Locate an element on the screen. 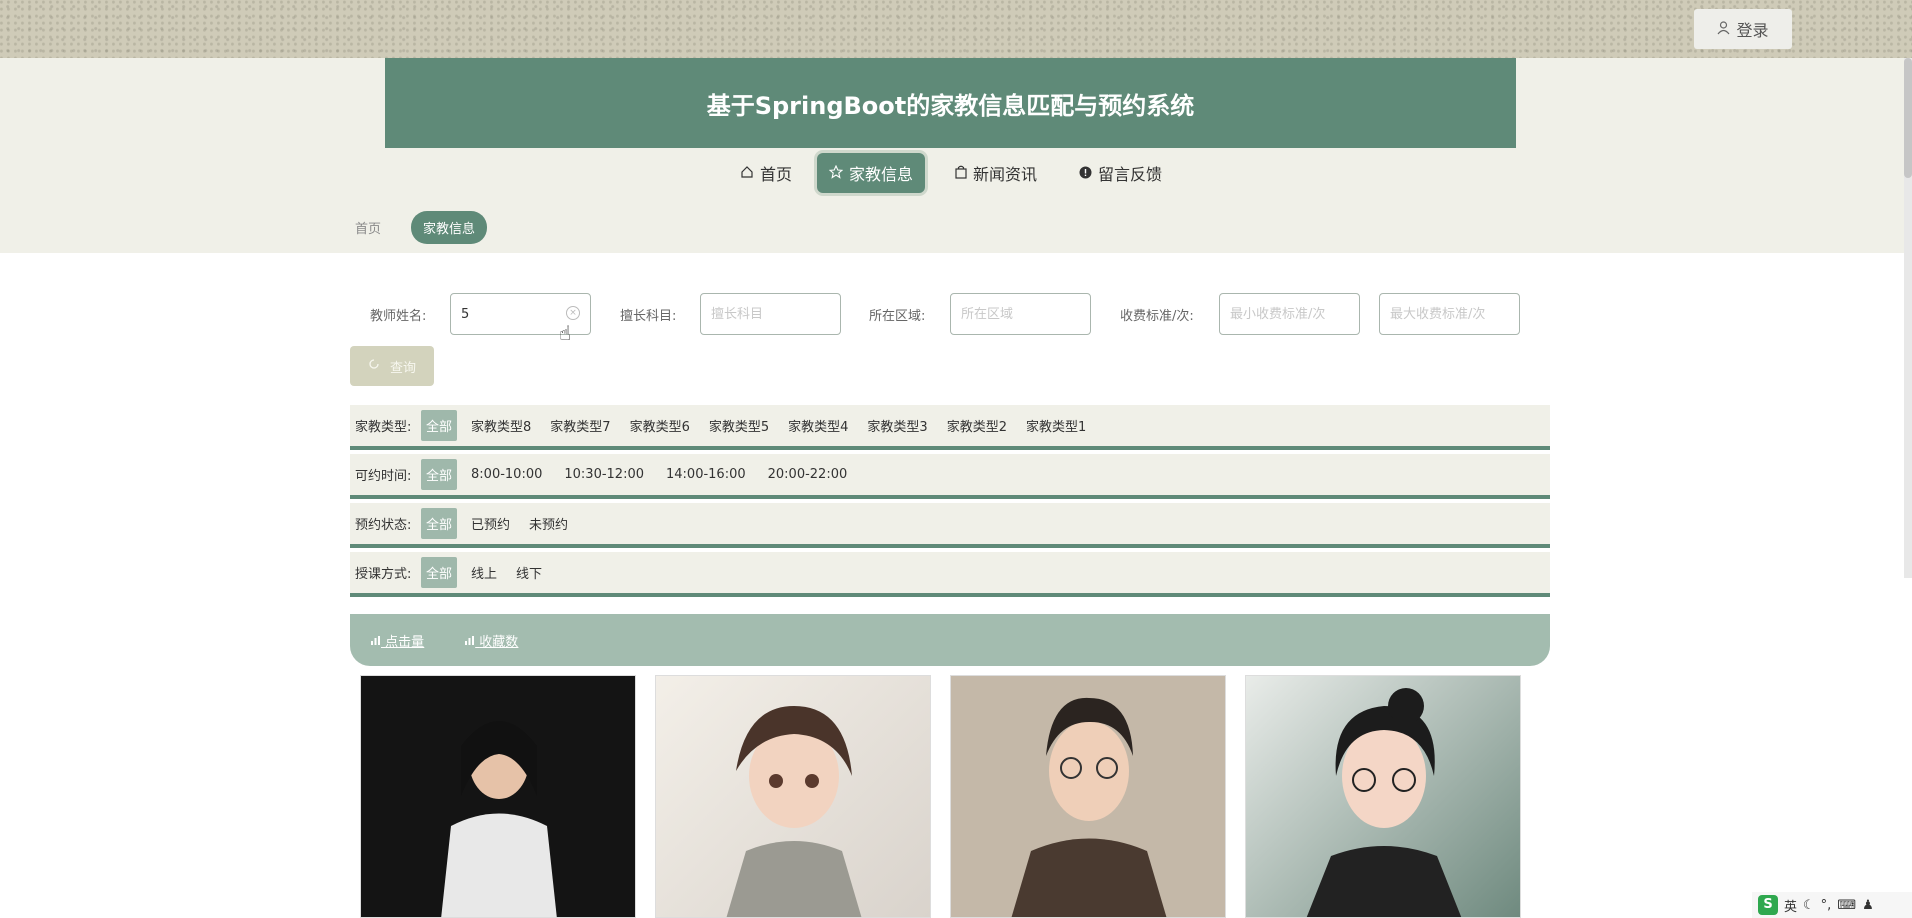 The height and width of the screenshot is (918, 1912). teacher-name-label: 教师姓名: is located at coordinates (398, 316).